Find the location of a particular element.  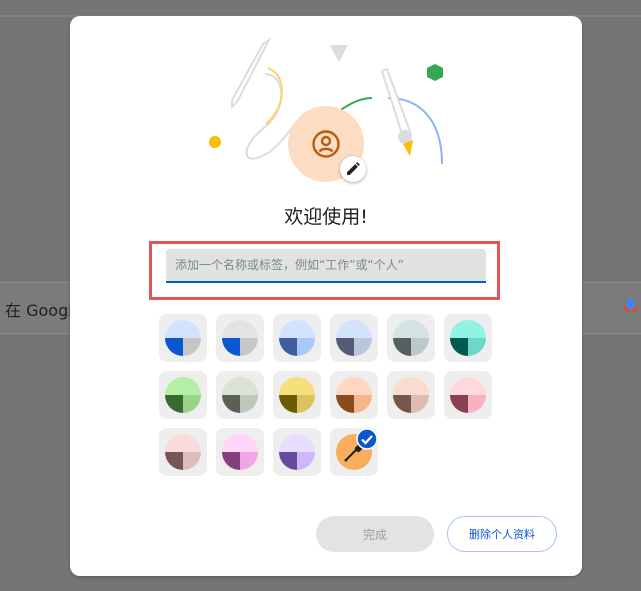

theme-swatch-rose is located at coordinates (468, 395).